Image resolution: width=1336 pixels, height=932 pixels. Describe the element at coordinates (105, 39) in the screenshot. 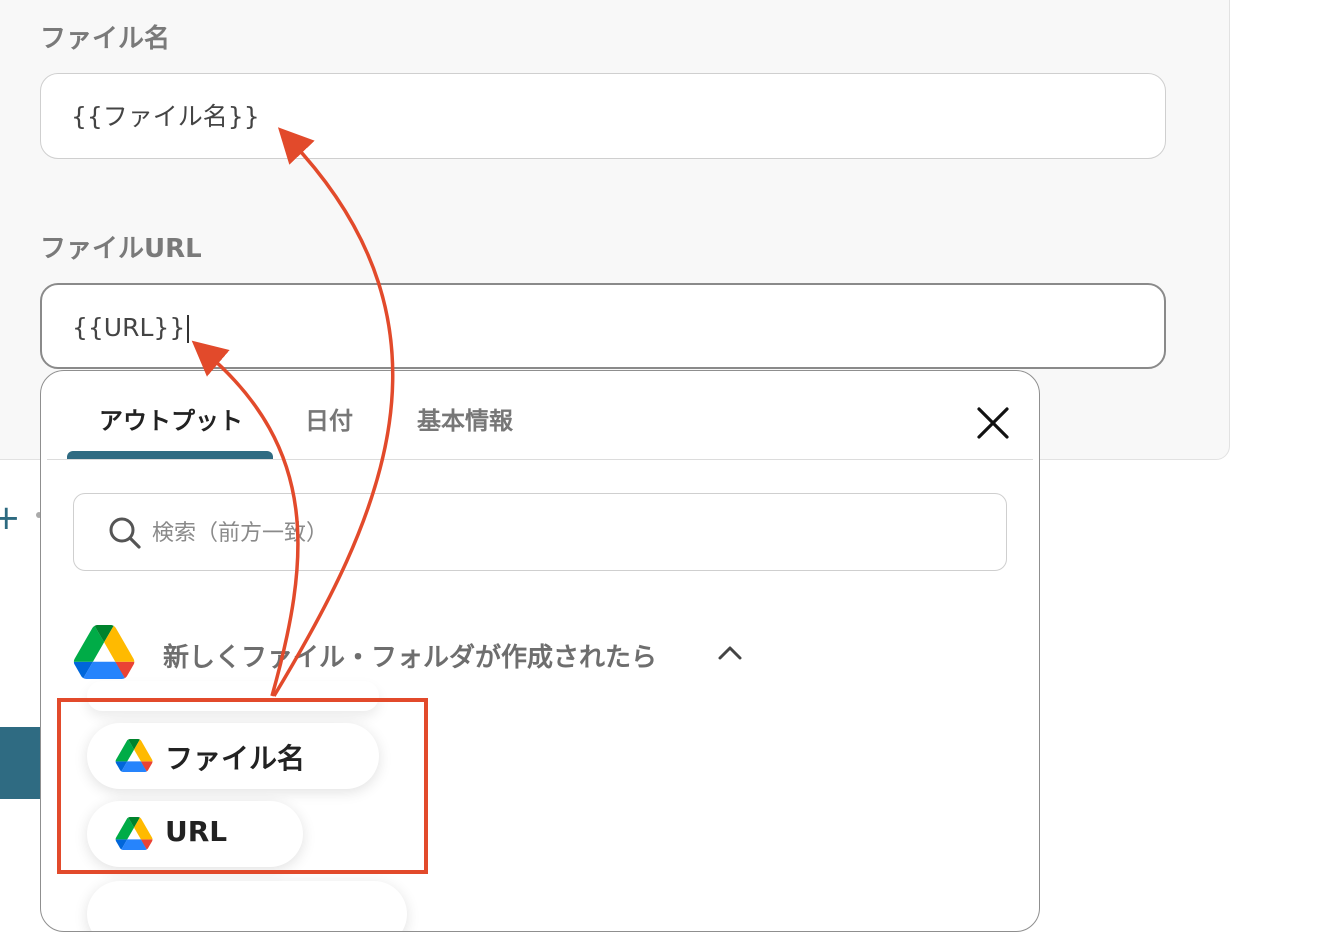

I see `file-name-label: ファイル名` at that location.